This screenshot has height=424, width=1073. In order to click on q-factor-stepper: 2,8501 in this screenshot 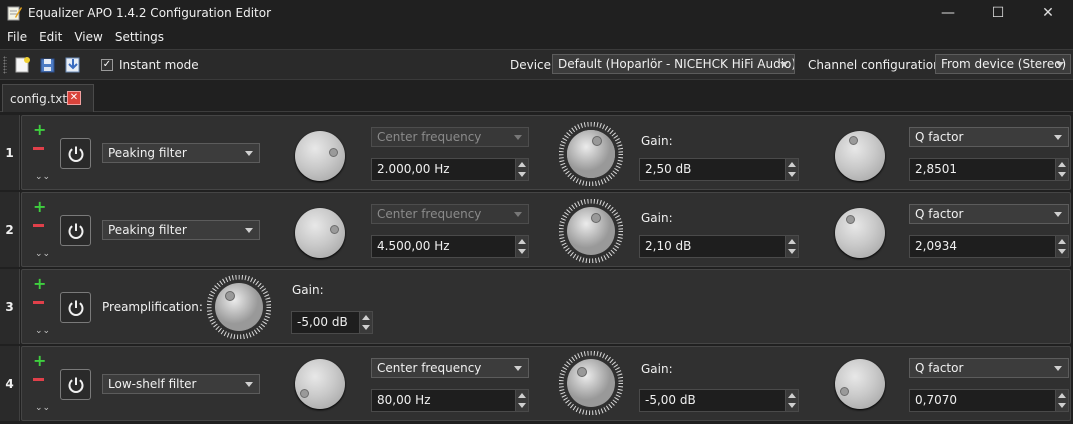, I will do `click(989, 169)`.